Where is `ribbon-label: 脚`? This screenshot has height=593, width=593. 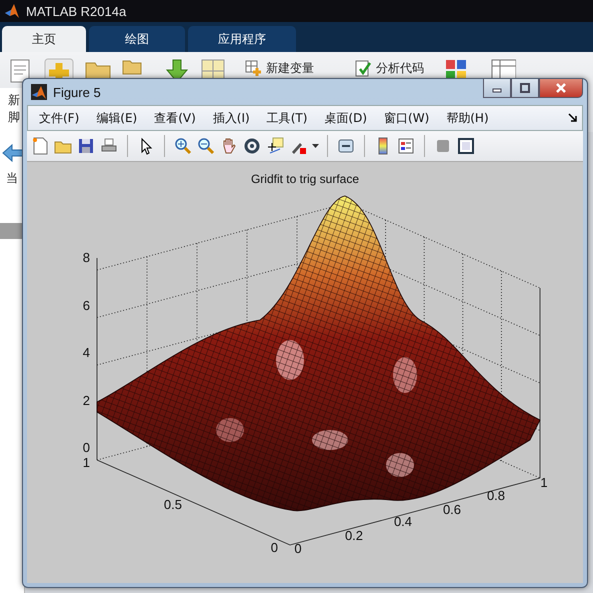 ribbon-label: 脚 is located at coordinates (14, 117).